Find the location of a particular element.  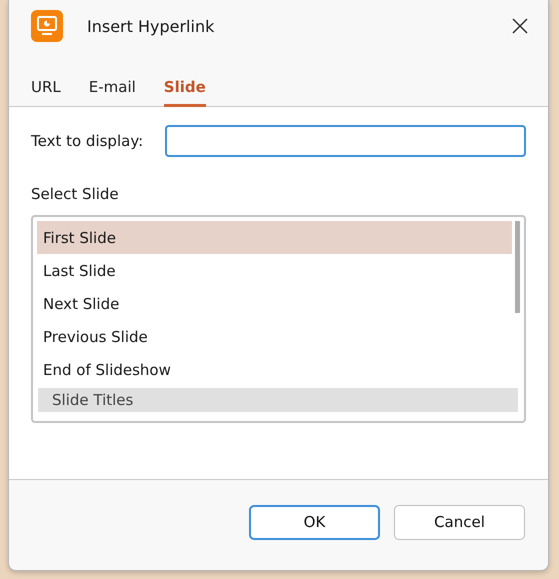

section-label: Select Slide is located at coordinates (75, 194).